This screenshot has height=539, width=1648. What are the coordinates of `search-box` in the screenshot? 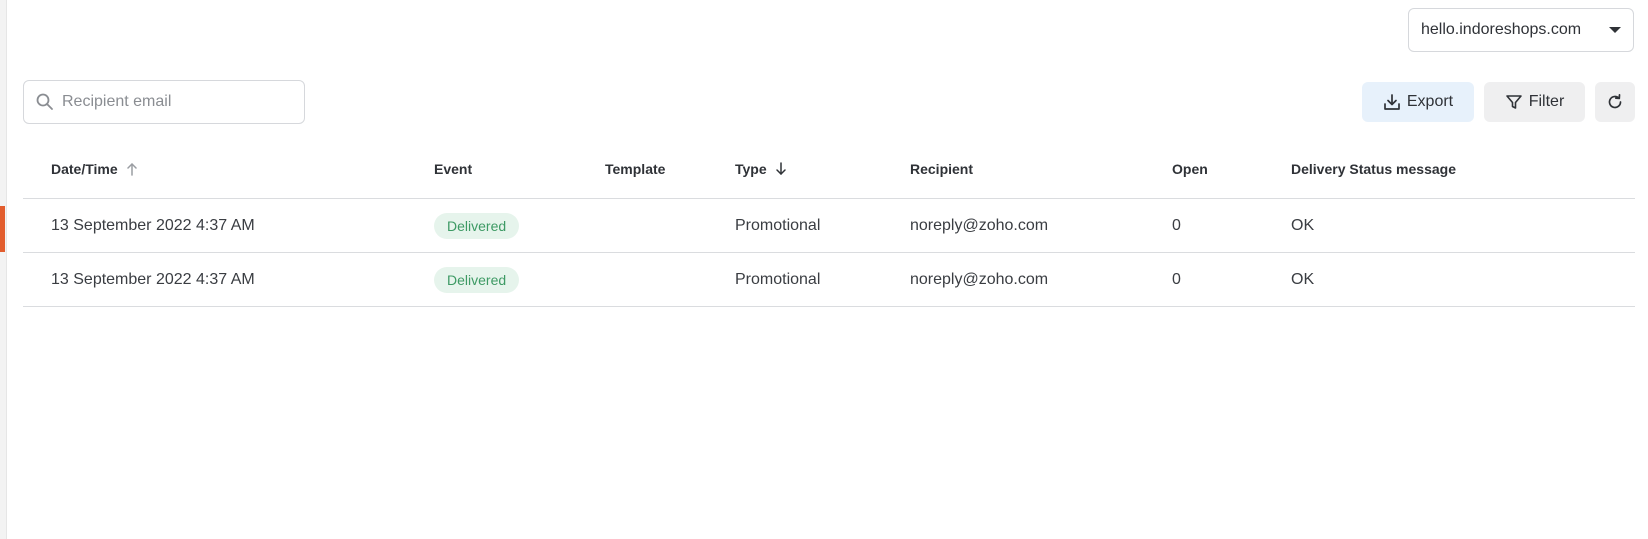 It's located at (164, 102).